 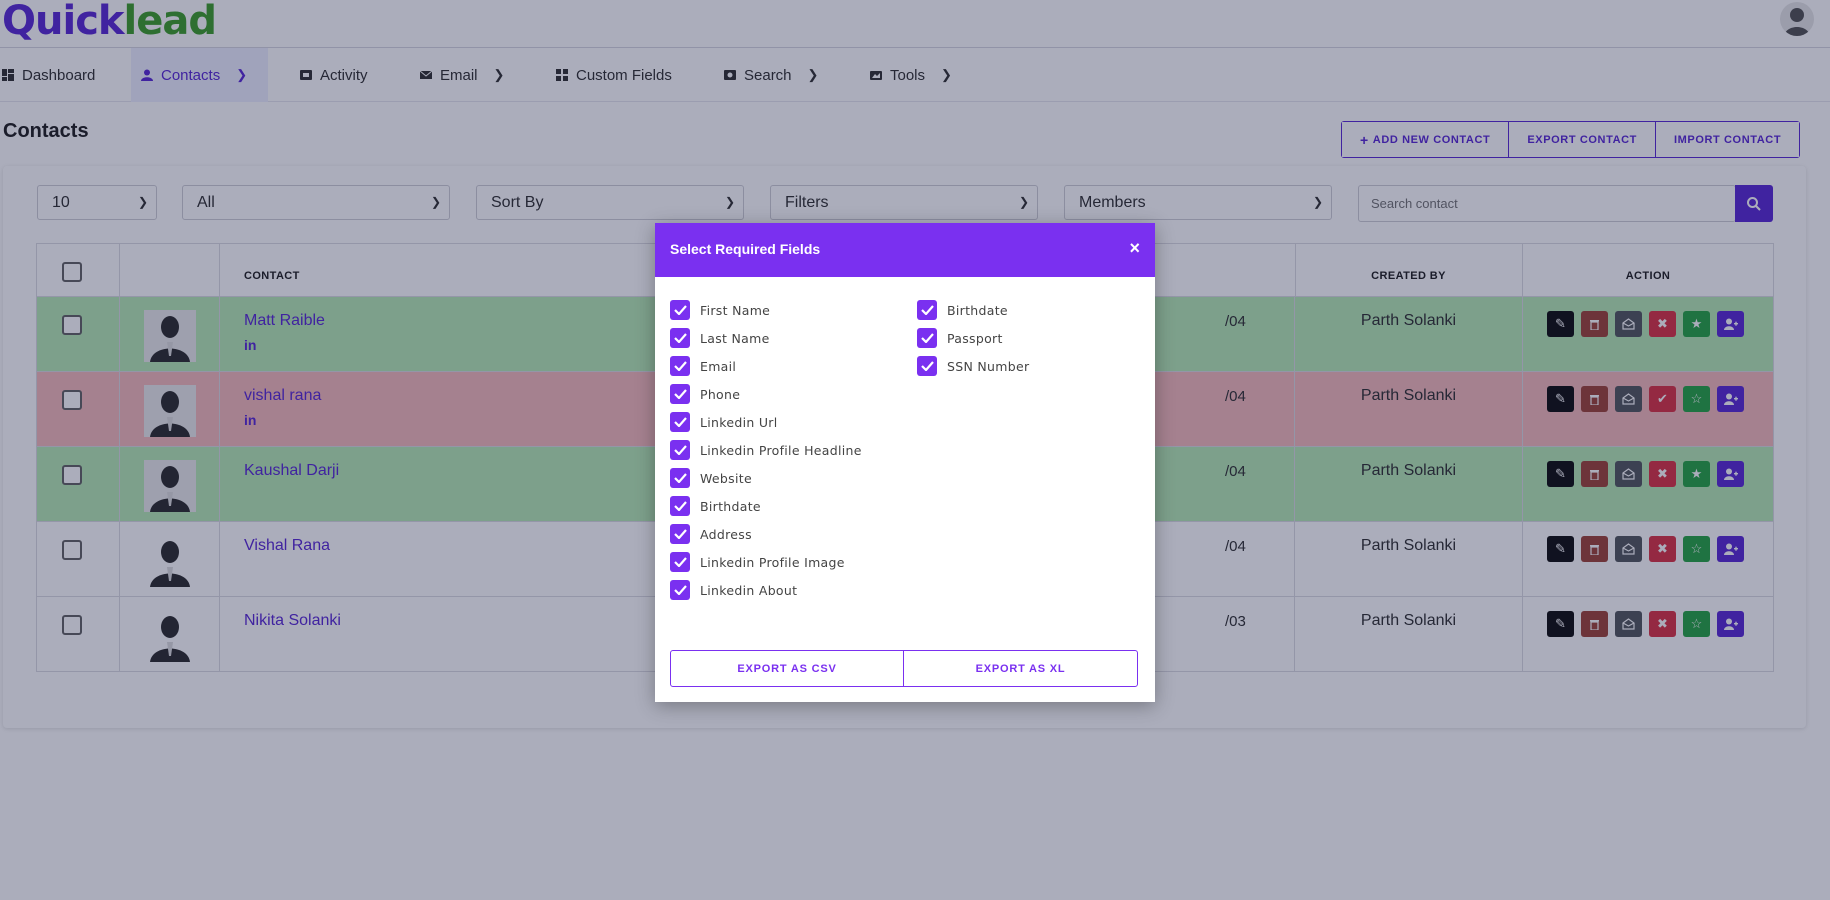 I want to click on field-label: Linkedin Profile Image, so click(x=772, y=562).